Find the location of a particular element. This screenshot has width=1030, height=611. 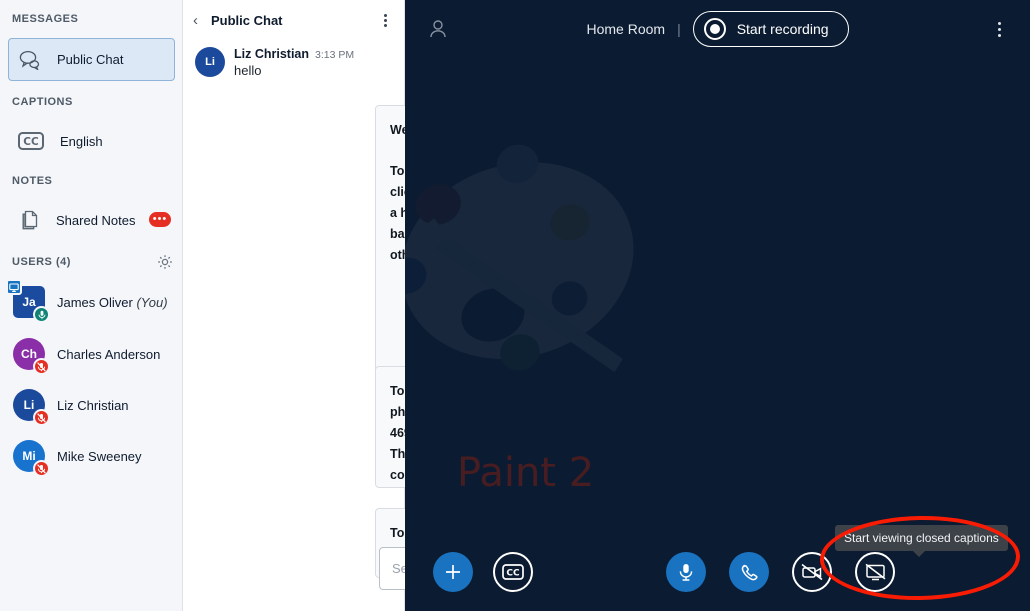

screenshare-off-icon is located at coordinates (875, 572).